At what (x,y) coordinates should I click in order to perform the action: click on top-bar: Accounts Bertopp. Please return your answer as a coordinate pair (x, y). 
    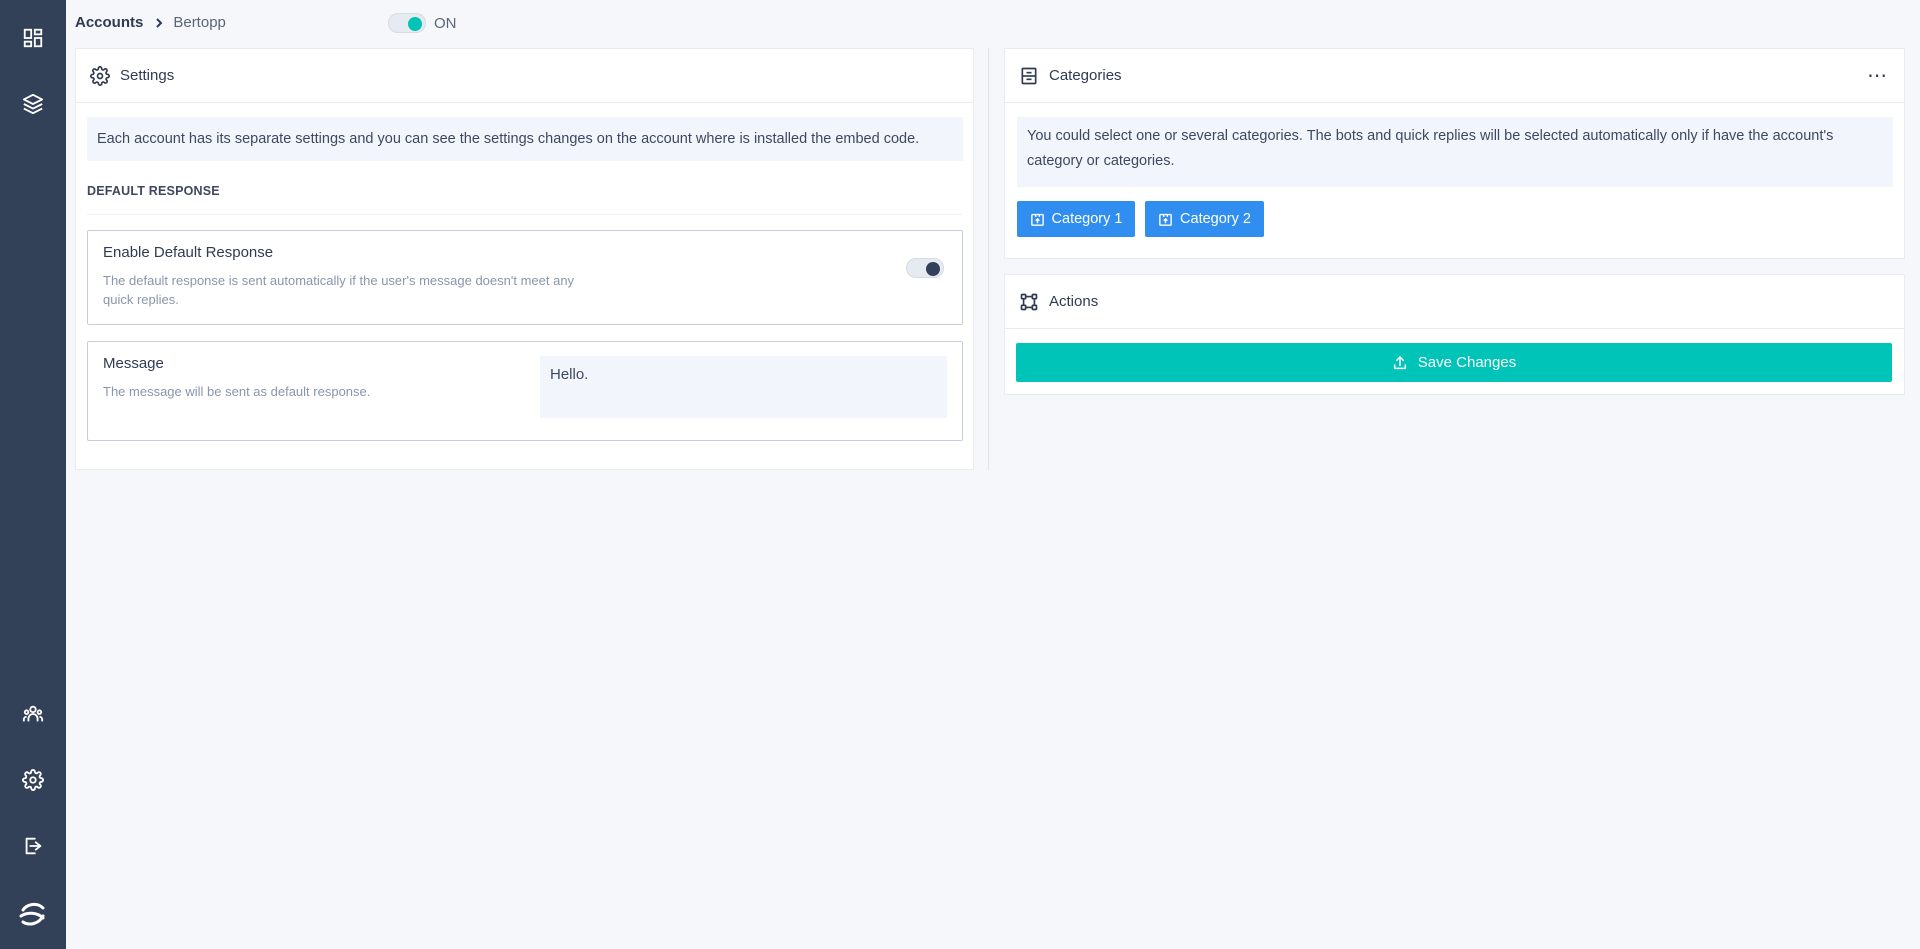
    Looking at the image, I should click on (997, 22).